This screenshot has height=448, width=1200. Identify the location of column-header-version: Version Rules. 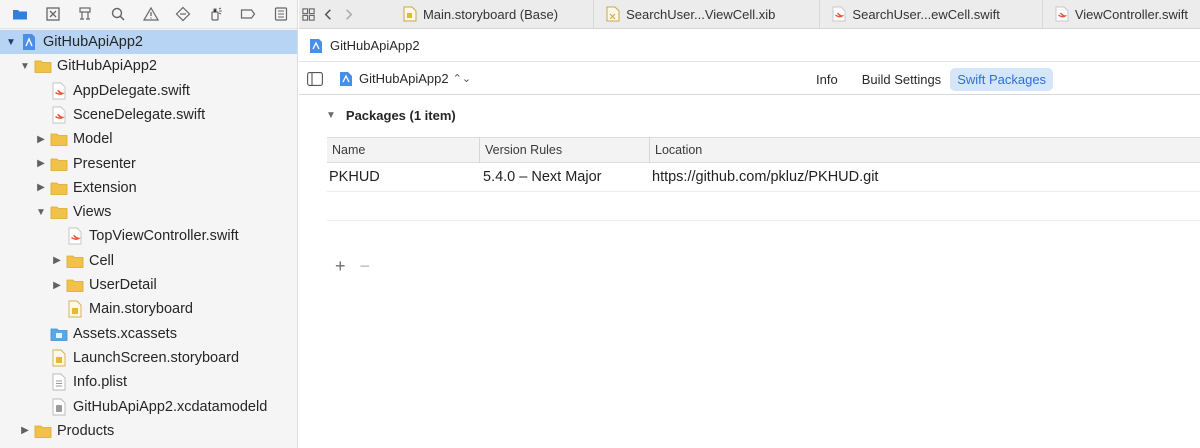
(565, 150).